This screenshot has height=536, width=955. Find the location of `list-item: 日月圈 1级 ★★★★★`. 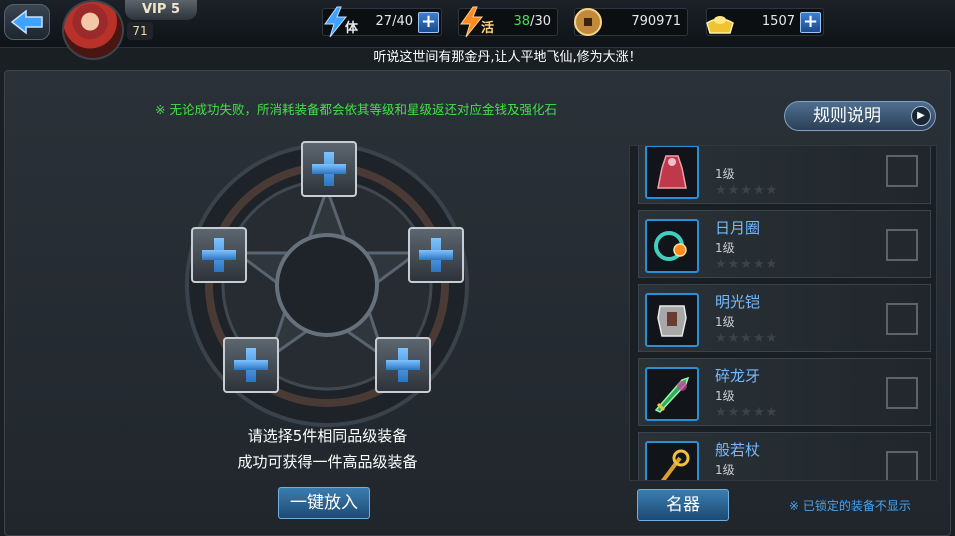

list-item: 日月圈 1级 ★★★★★ is located at coordinates (784, 244).